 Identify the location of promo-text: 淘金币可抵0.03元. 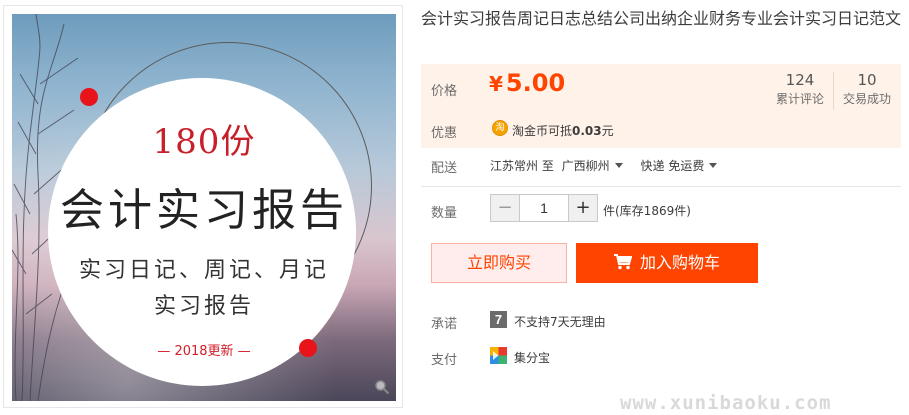
(563, 130).